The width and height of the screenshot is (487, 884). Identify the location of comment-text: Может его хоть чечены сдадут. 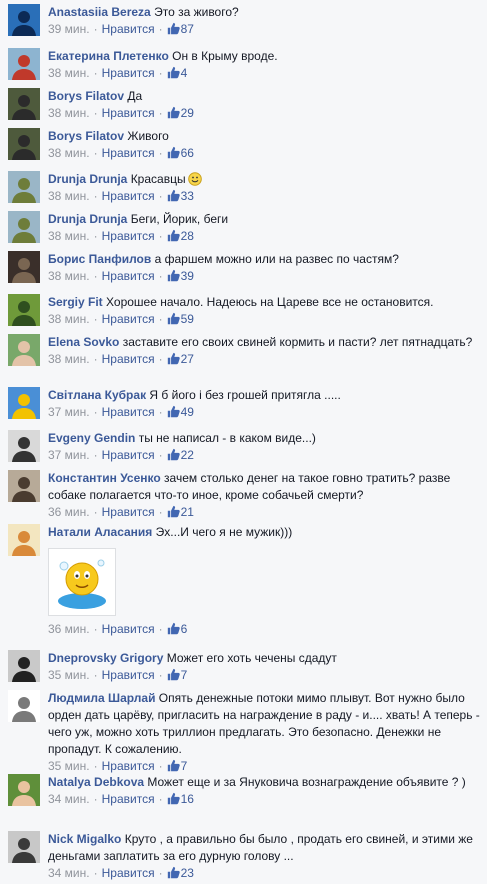
(251, 658).